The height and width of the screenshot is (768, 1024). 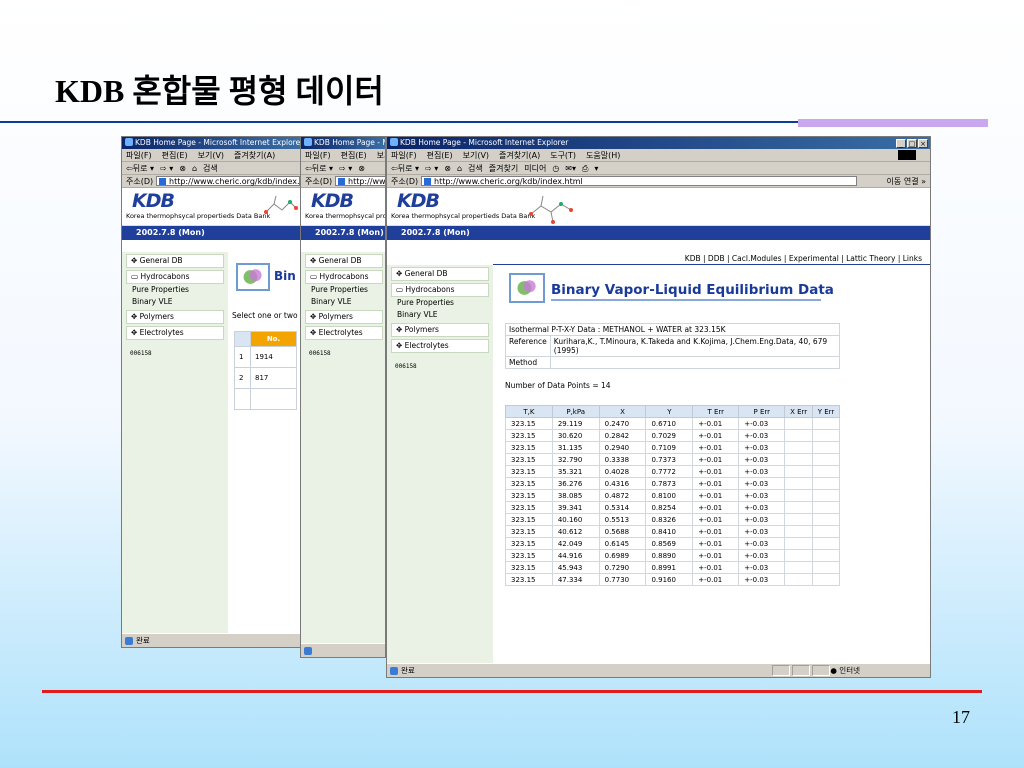 What do you see at coordinates (265, 357) in the screenshot?
I see `table-row: 1 1914` at bounding box center [265, 357].